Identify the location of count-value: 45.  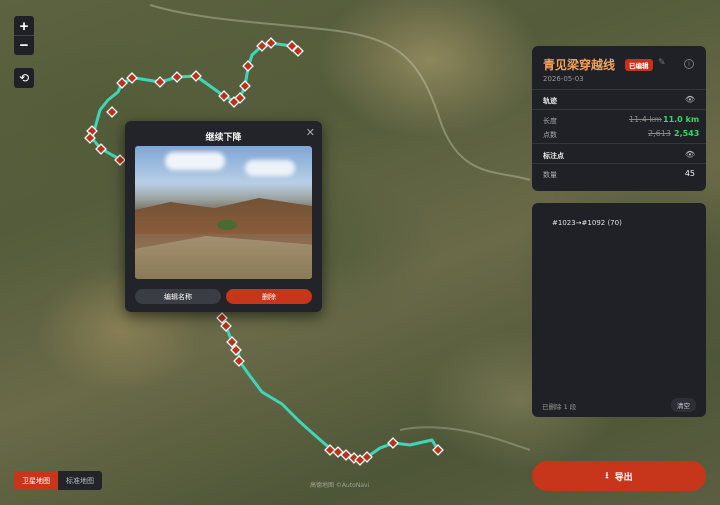
(689, 173).